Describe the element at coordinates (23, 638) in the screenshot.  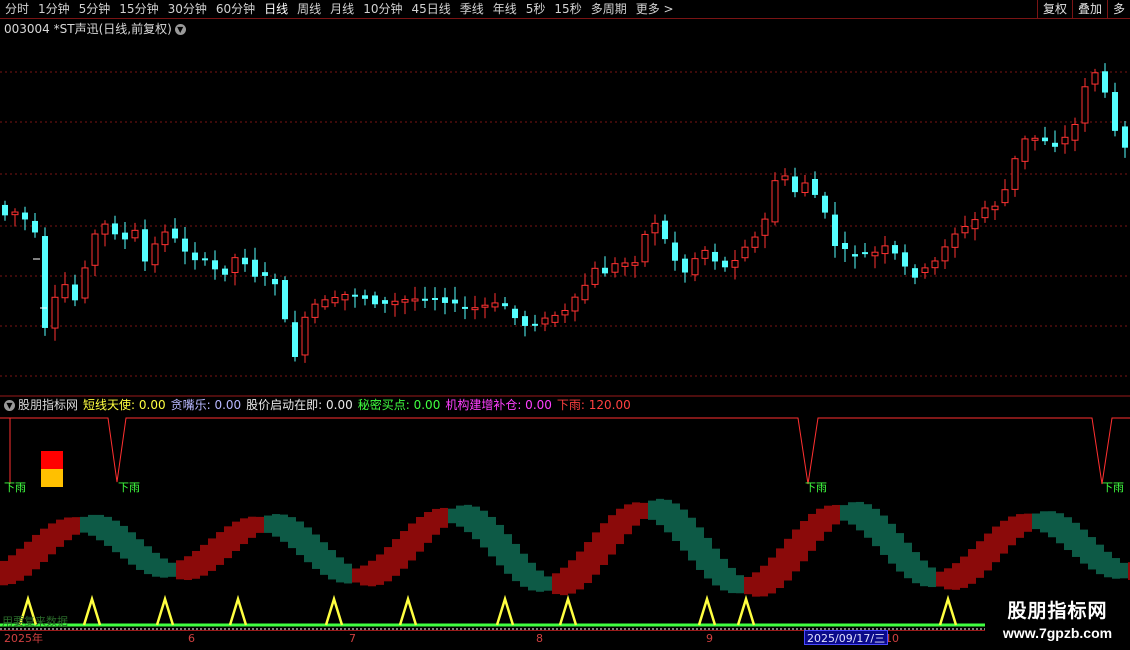
I see `date-tick: 2025年` at that location.